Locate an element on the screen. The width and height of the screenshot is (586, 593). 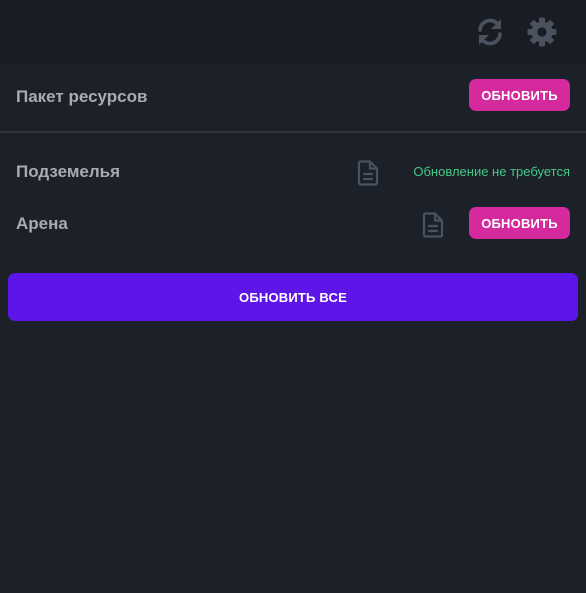
update-arena-button: ОБНОВИТЬ is located at coordinates (519, 223).